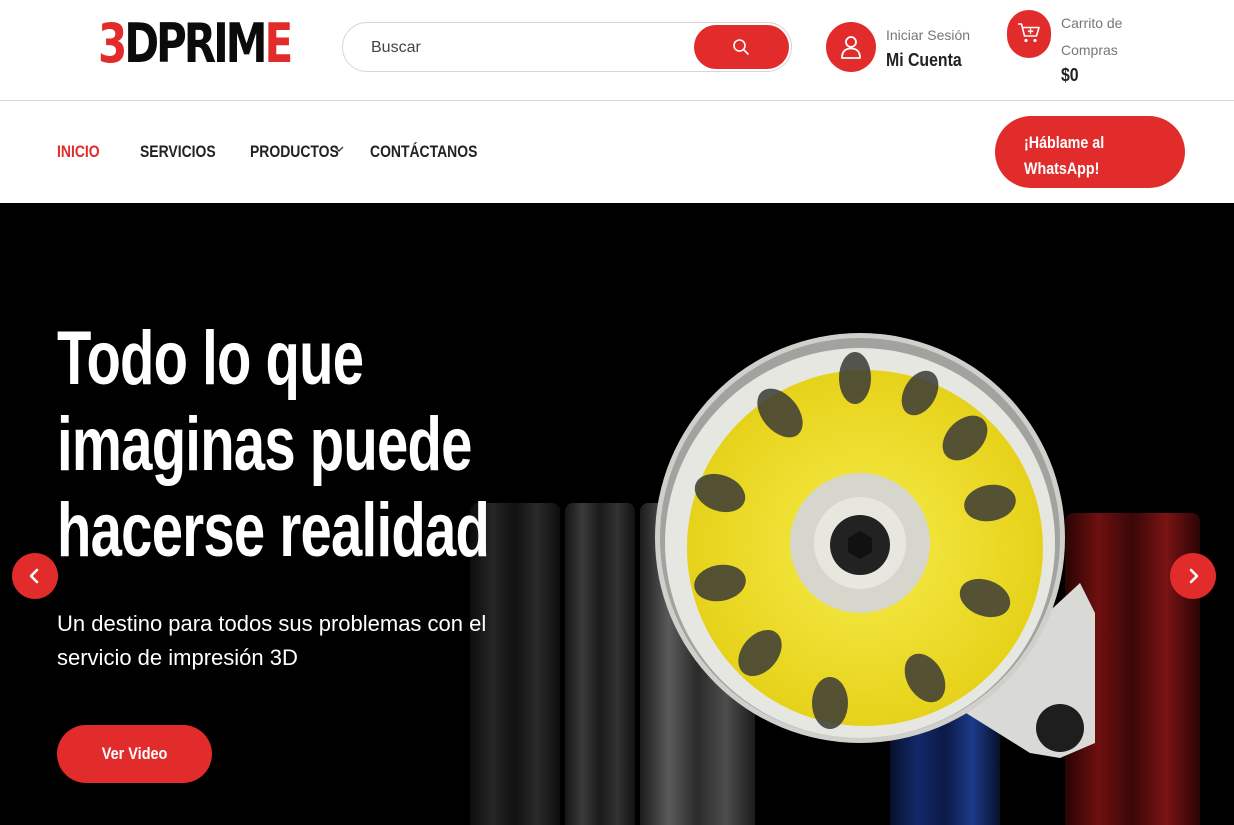  I want to click on search-button, so click(741, 47).